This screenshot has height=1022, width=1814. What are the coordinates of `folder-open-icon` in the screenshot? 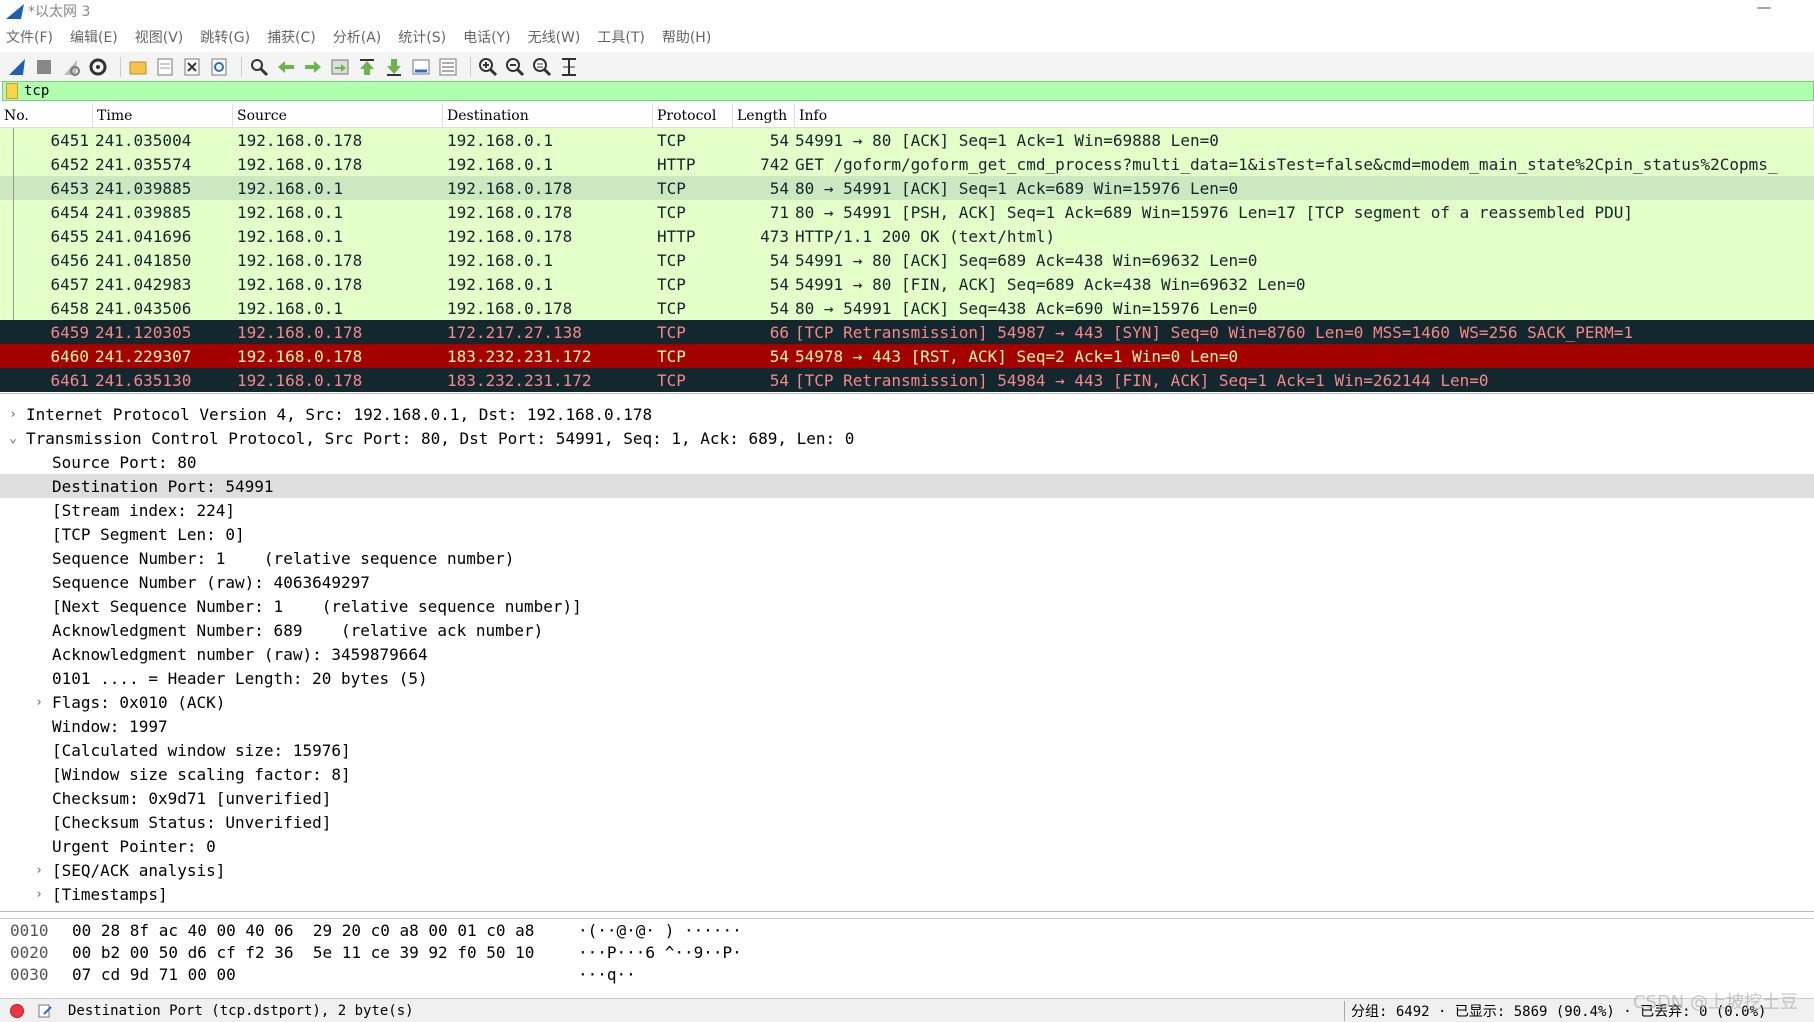 It's located at (138, 67).